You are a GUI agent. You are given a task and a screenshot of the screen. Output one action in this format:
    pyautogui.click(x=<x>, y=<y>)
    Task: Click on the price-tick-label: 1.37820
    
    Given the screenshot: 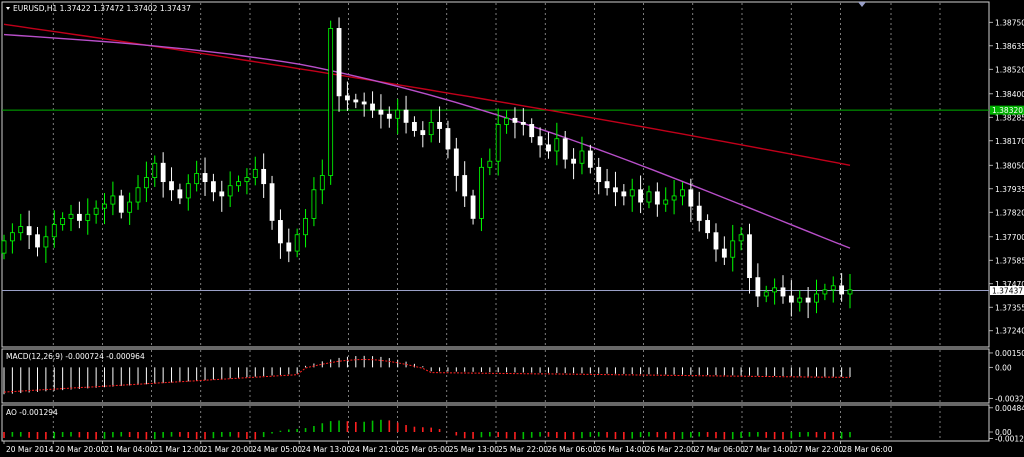 What is the action you would take?
    pyautogui.click(x=1009, y=212)
    